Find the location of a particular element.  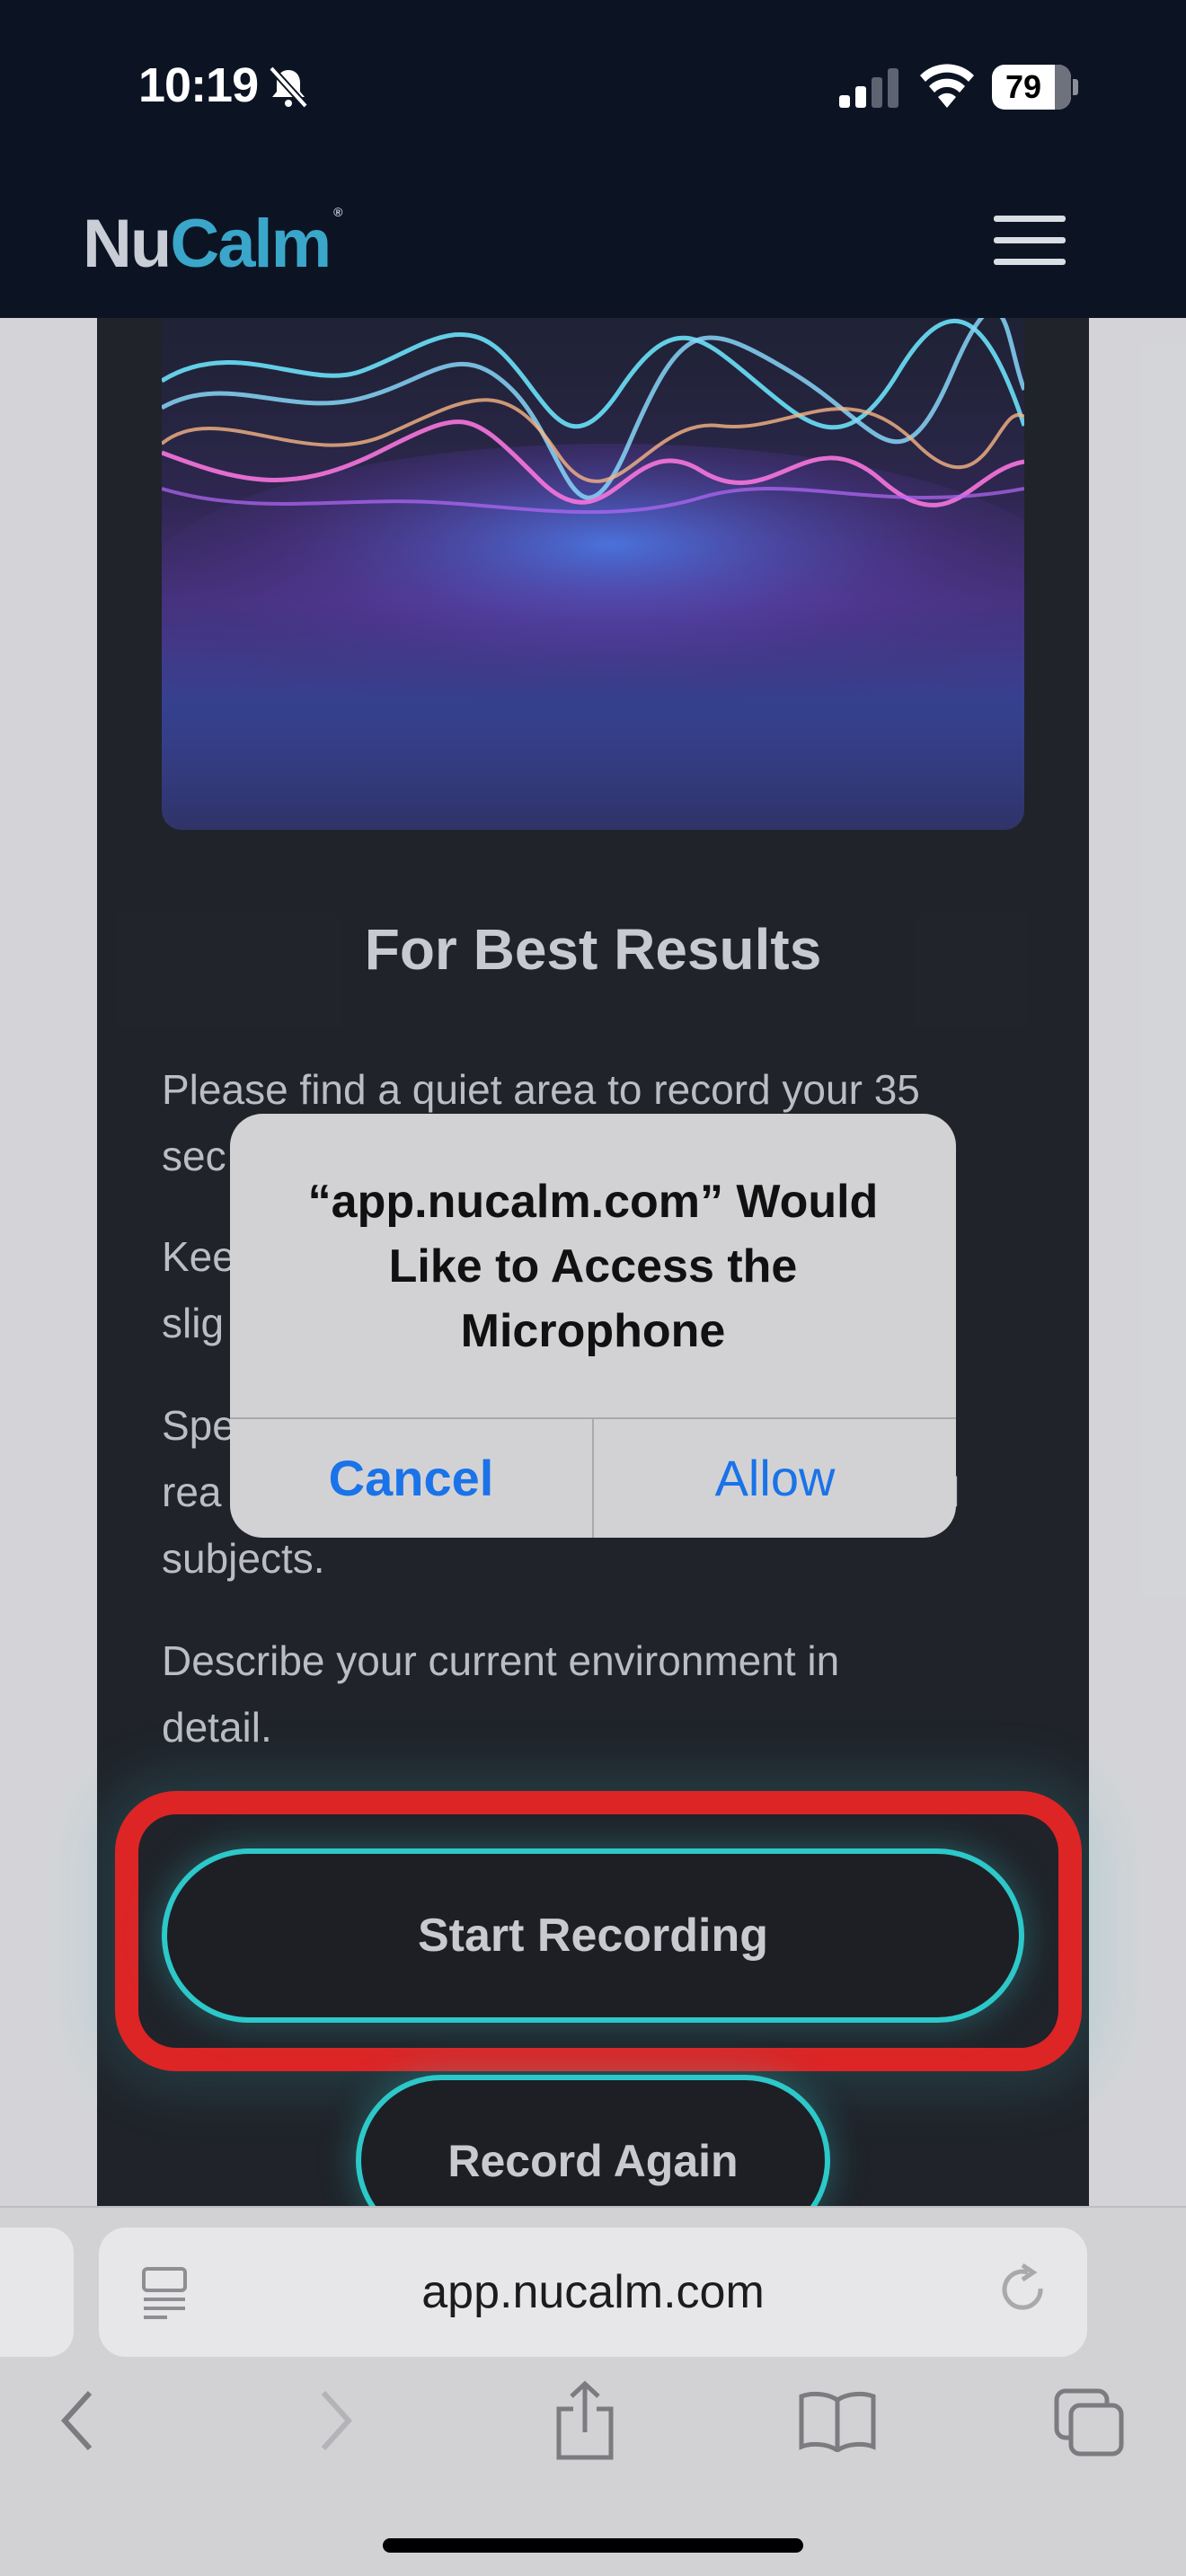

nucalm-logo: NuCalm ® is located at coordinates (213, 244).